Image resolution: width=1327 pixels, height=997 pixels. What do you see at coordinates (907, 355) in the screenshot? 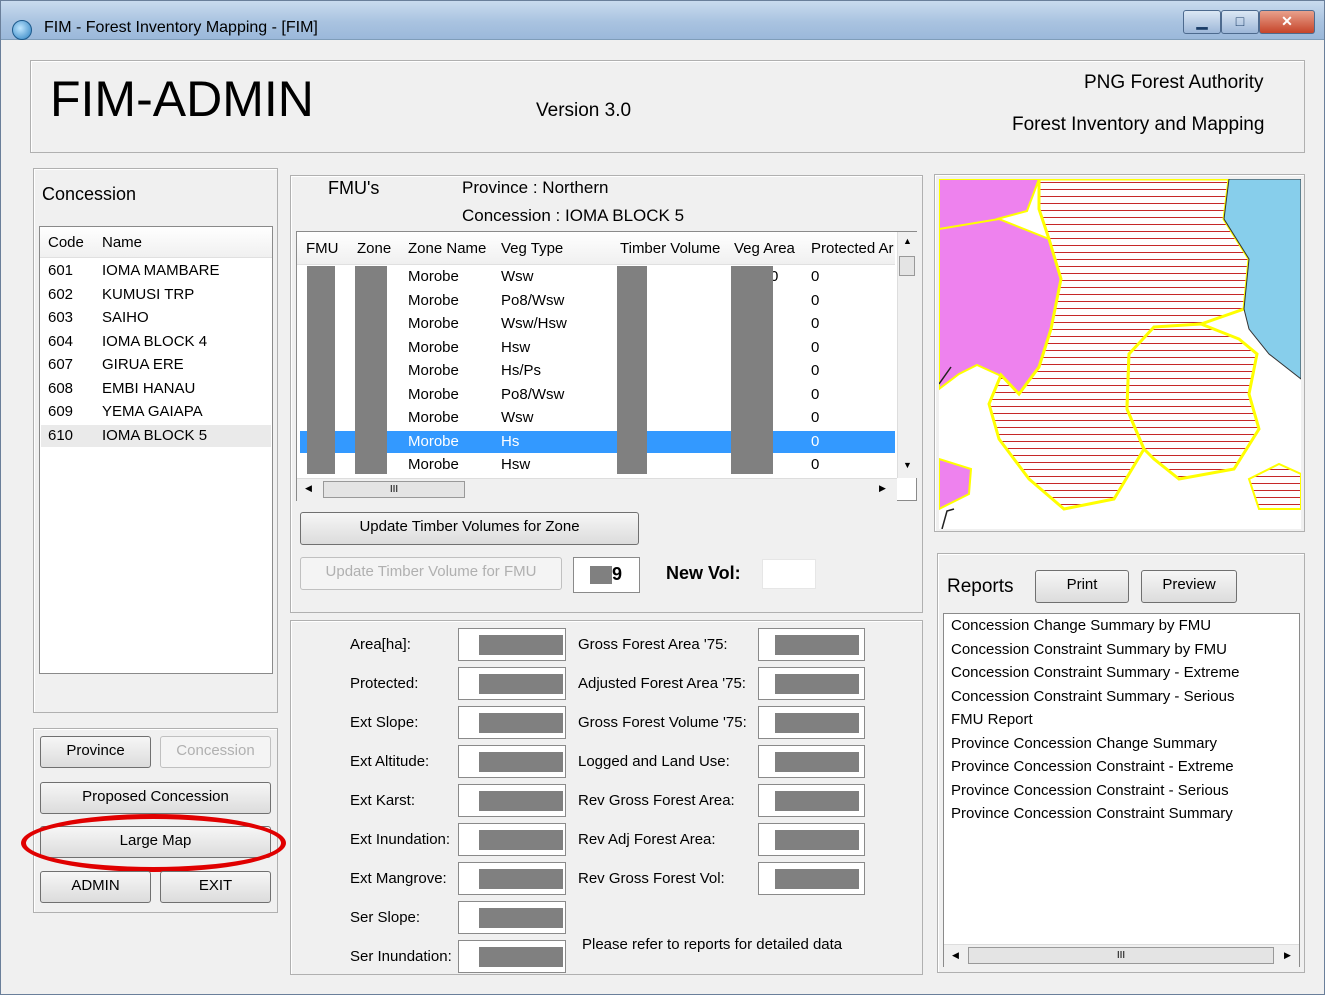
I see `fmu-vertical-scrollbar: ▲ ▼` at bounding box center [907, 355].